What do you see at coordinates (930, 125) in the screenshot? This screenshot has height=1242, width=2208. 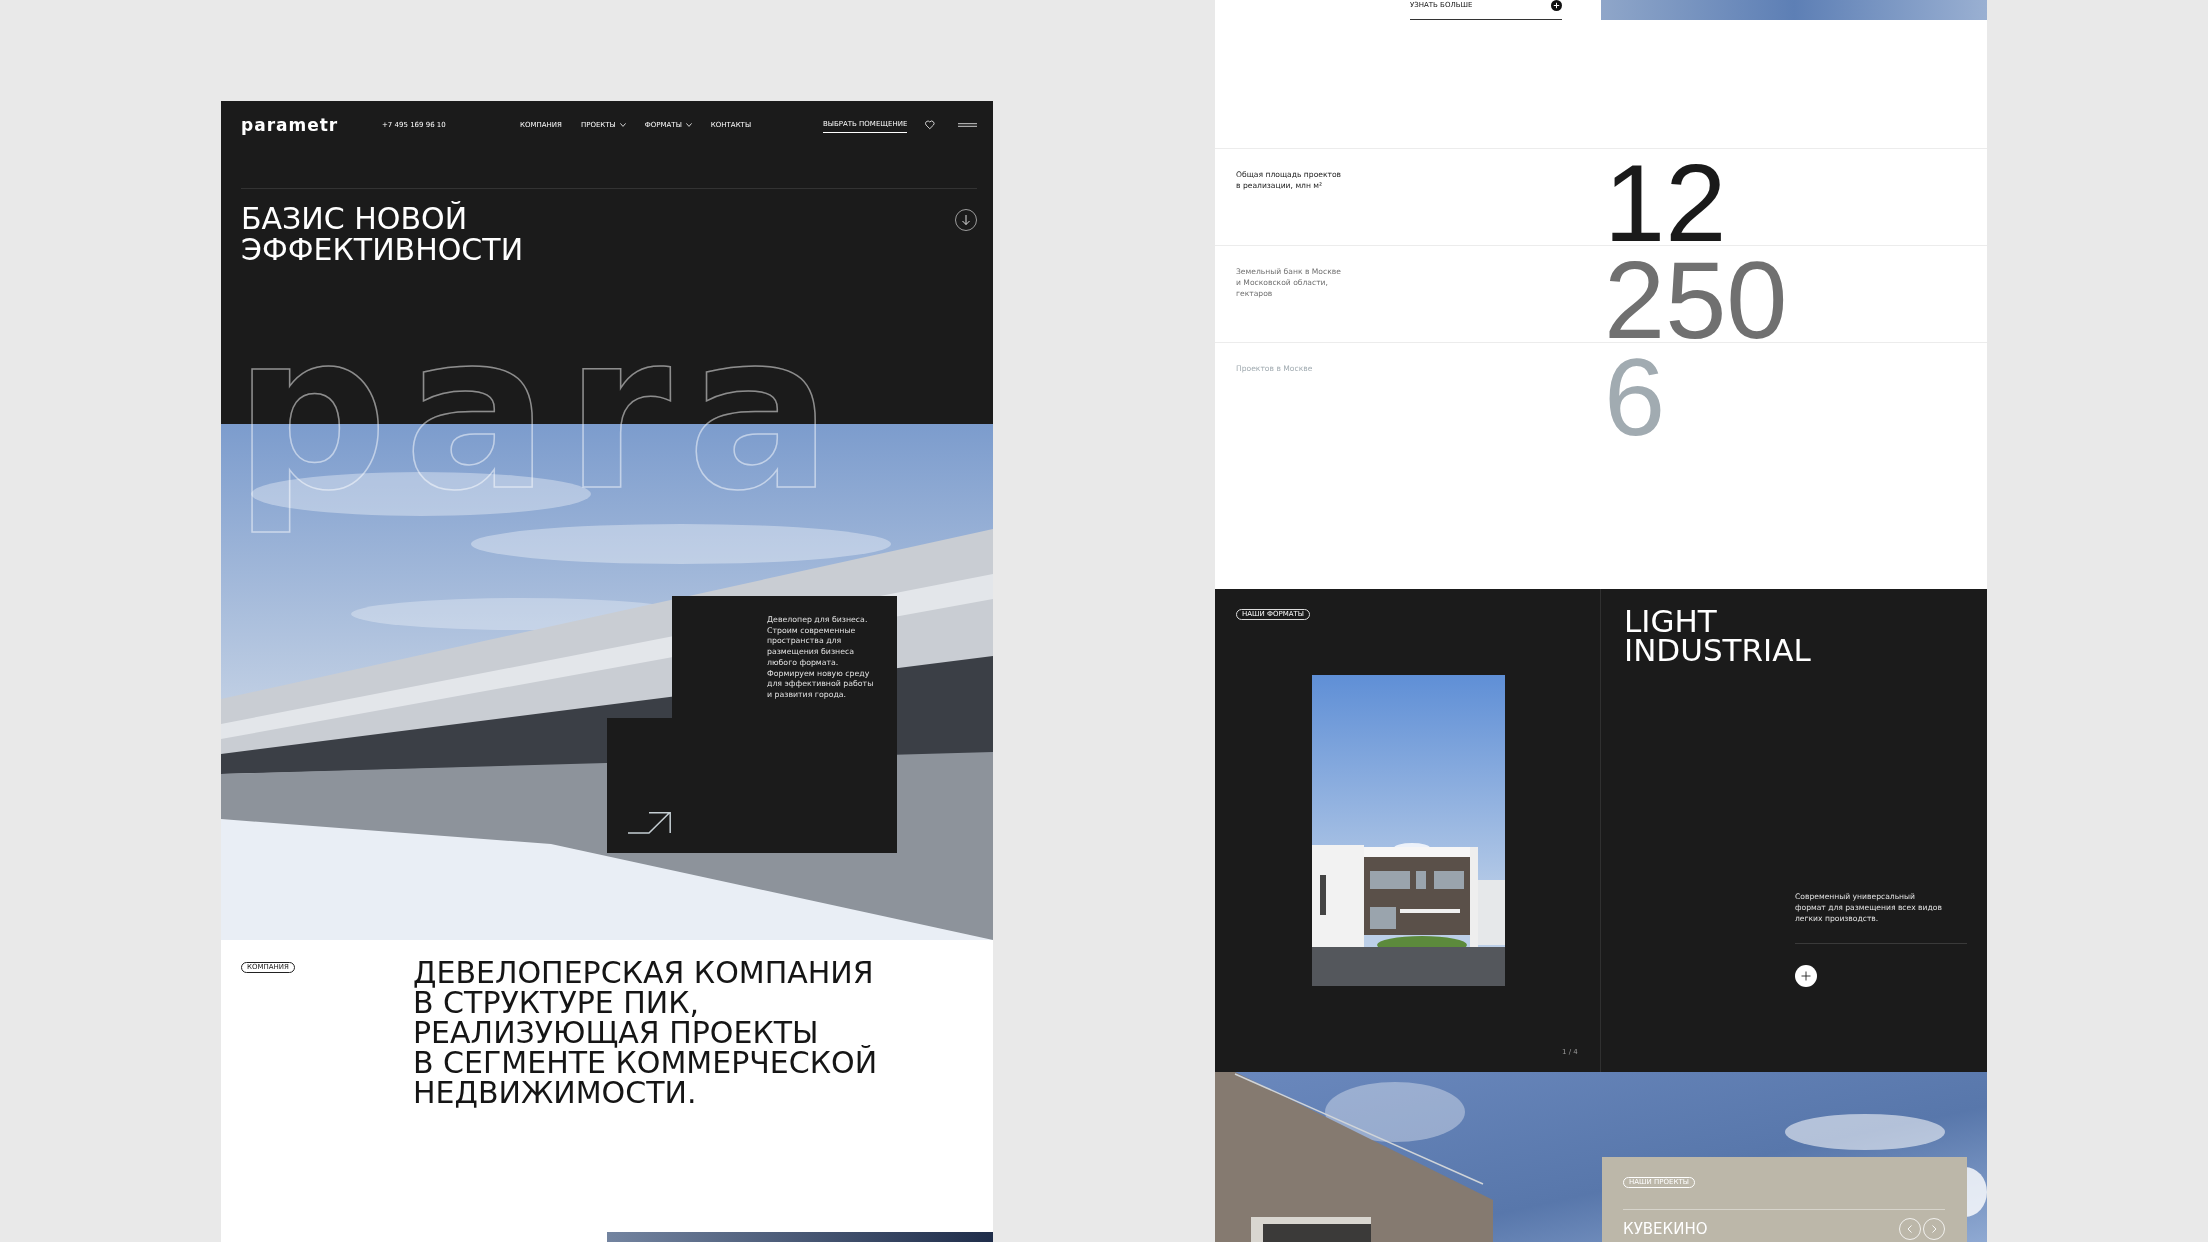 I see `heart-icon` at bounding box center [930, 125].